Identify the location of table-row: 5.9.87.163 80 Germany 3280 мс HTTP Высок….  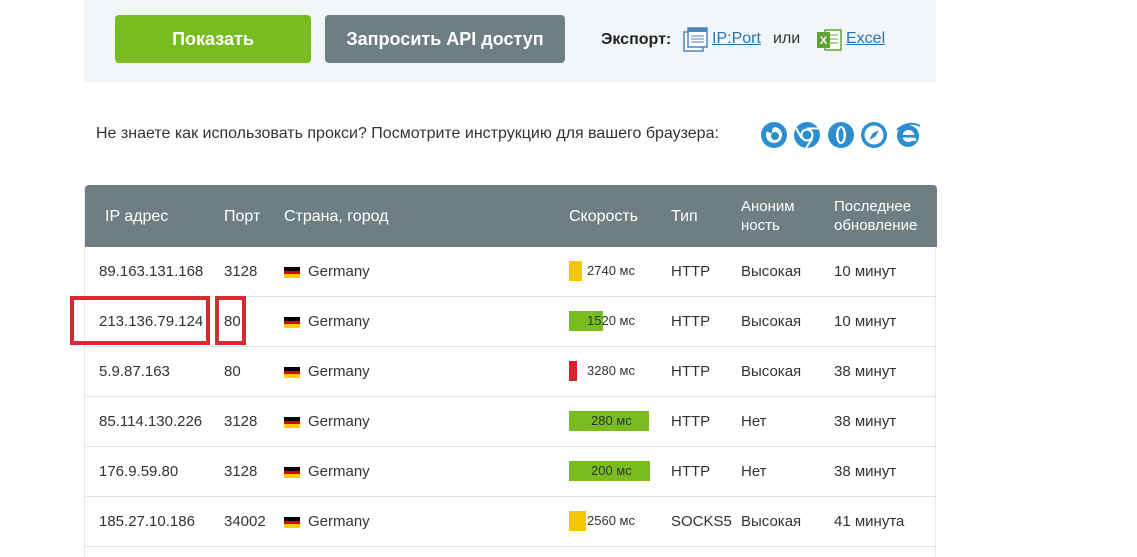
(511, 372).